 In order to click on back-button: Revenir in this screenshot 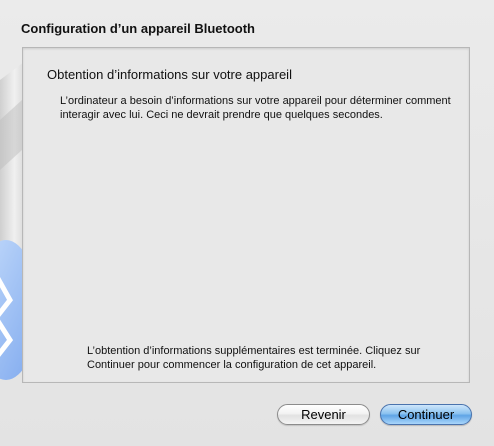, I will do `click(323, 414)`.